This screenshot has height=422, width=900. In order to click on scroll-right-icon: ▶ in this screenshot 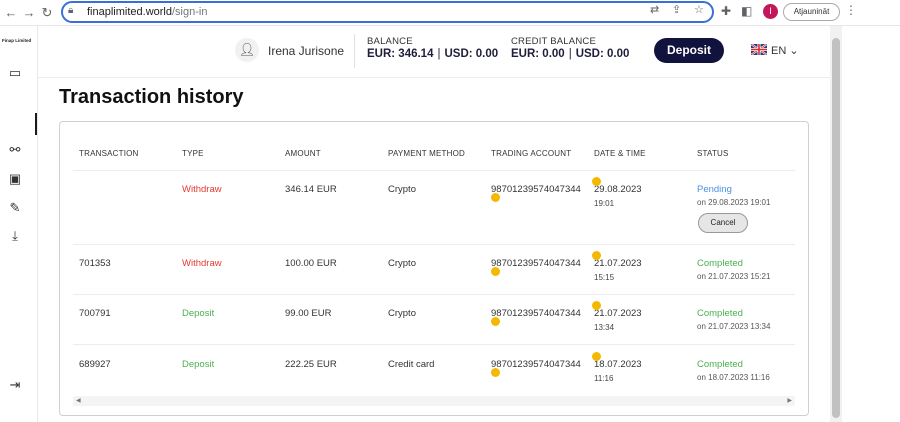, I will do `click(789, 401)`.